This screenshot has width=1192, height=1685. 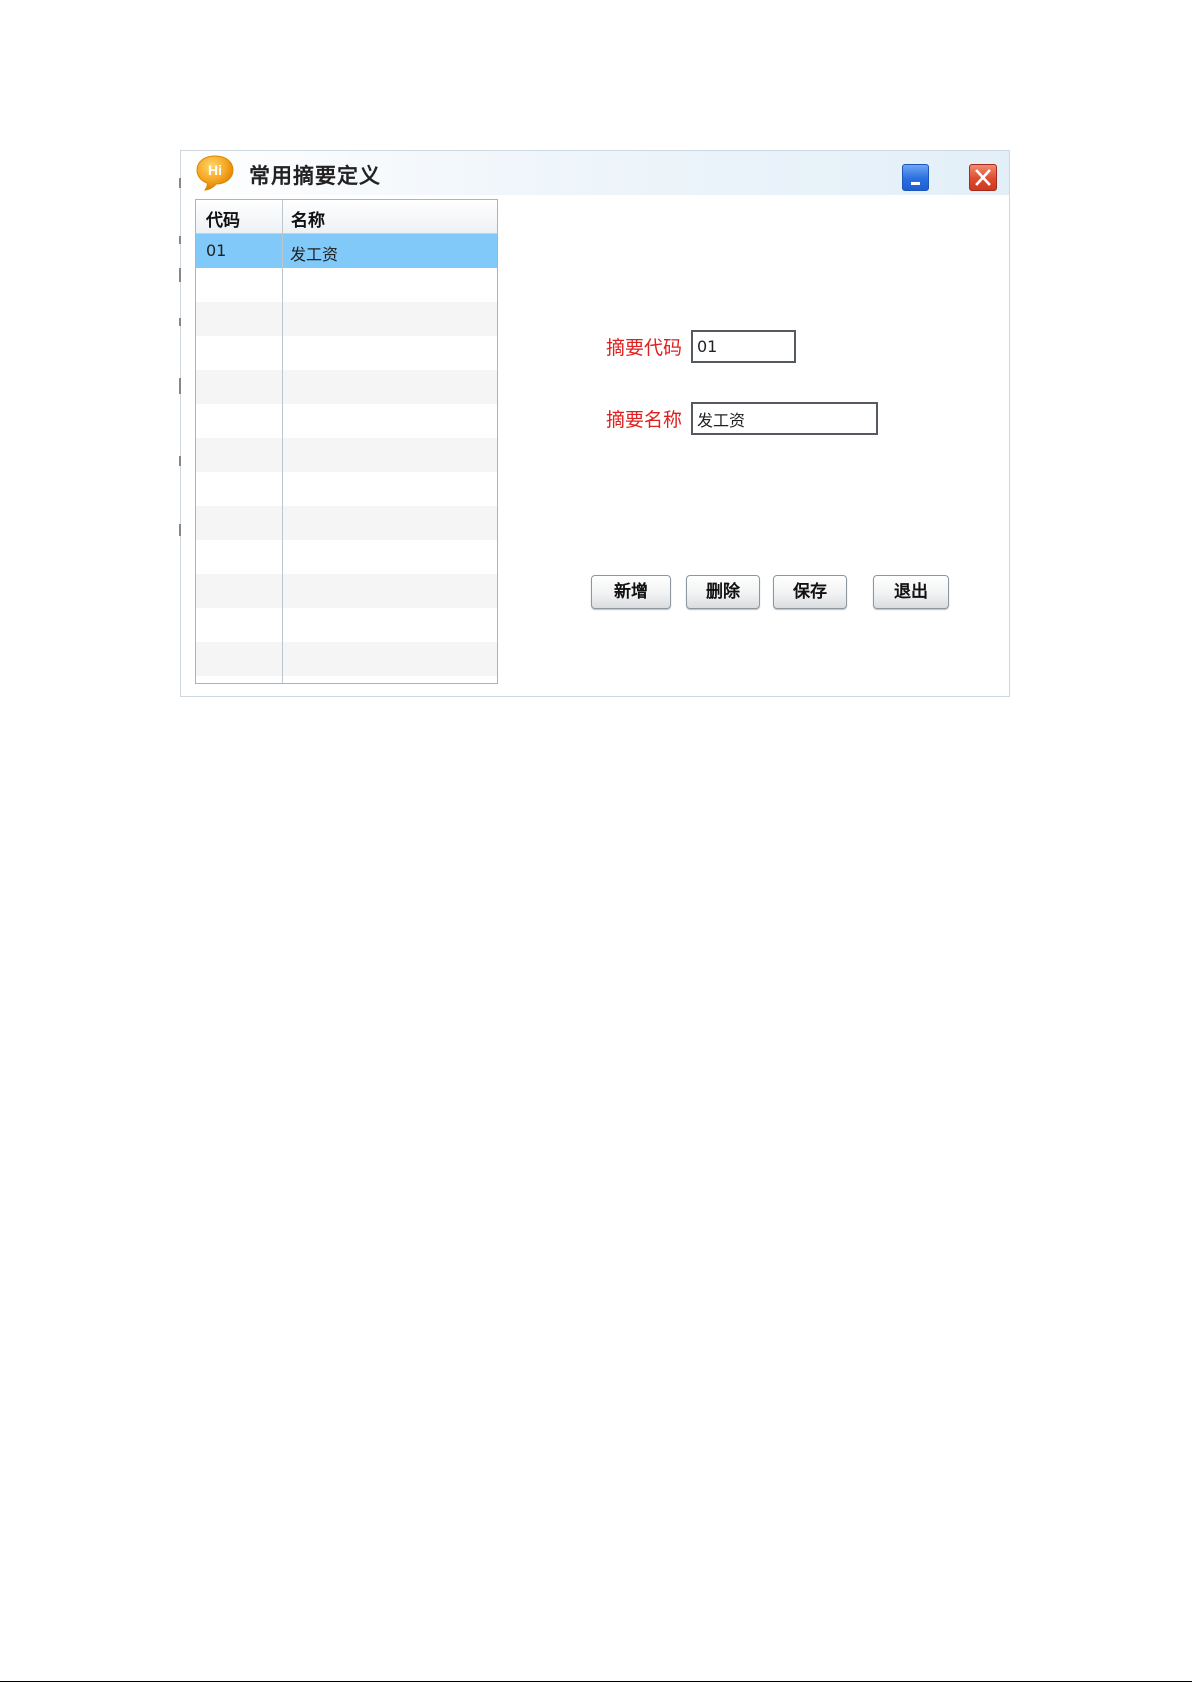 I want to click on minimize-icon, so click(x=915, y=183).